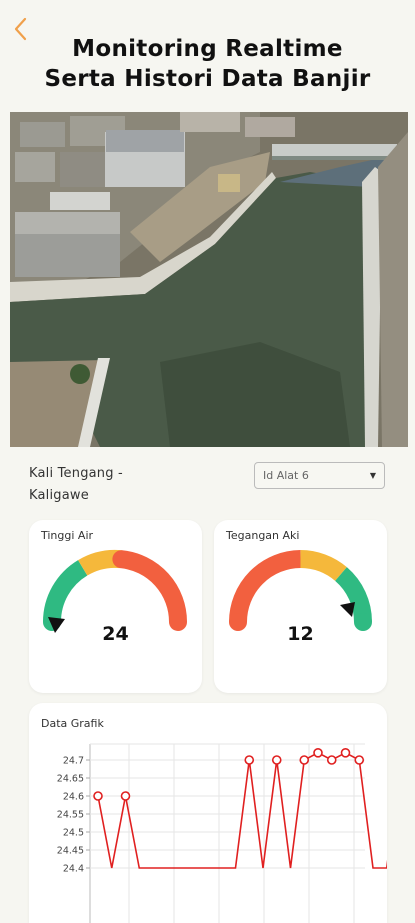  I want to click on battery-voltage-card: Tegangan Aki 12, so click(300, 606).